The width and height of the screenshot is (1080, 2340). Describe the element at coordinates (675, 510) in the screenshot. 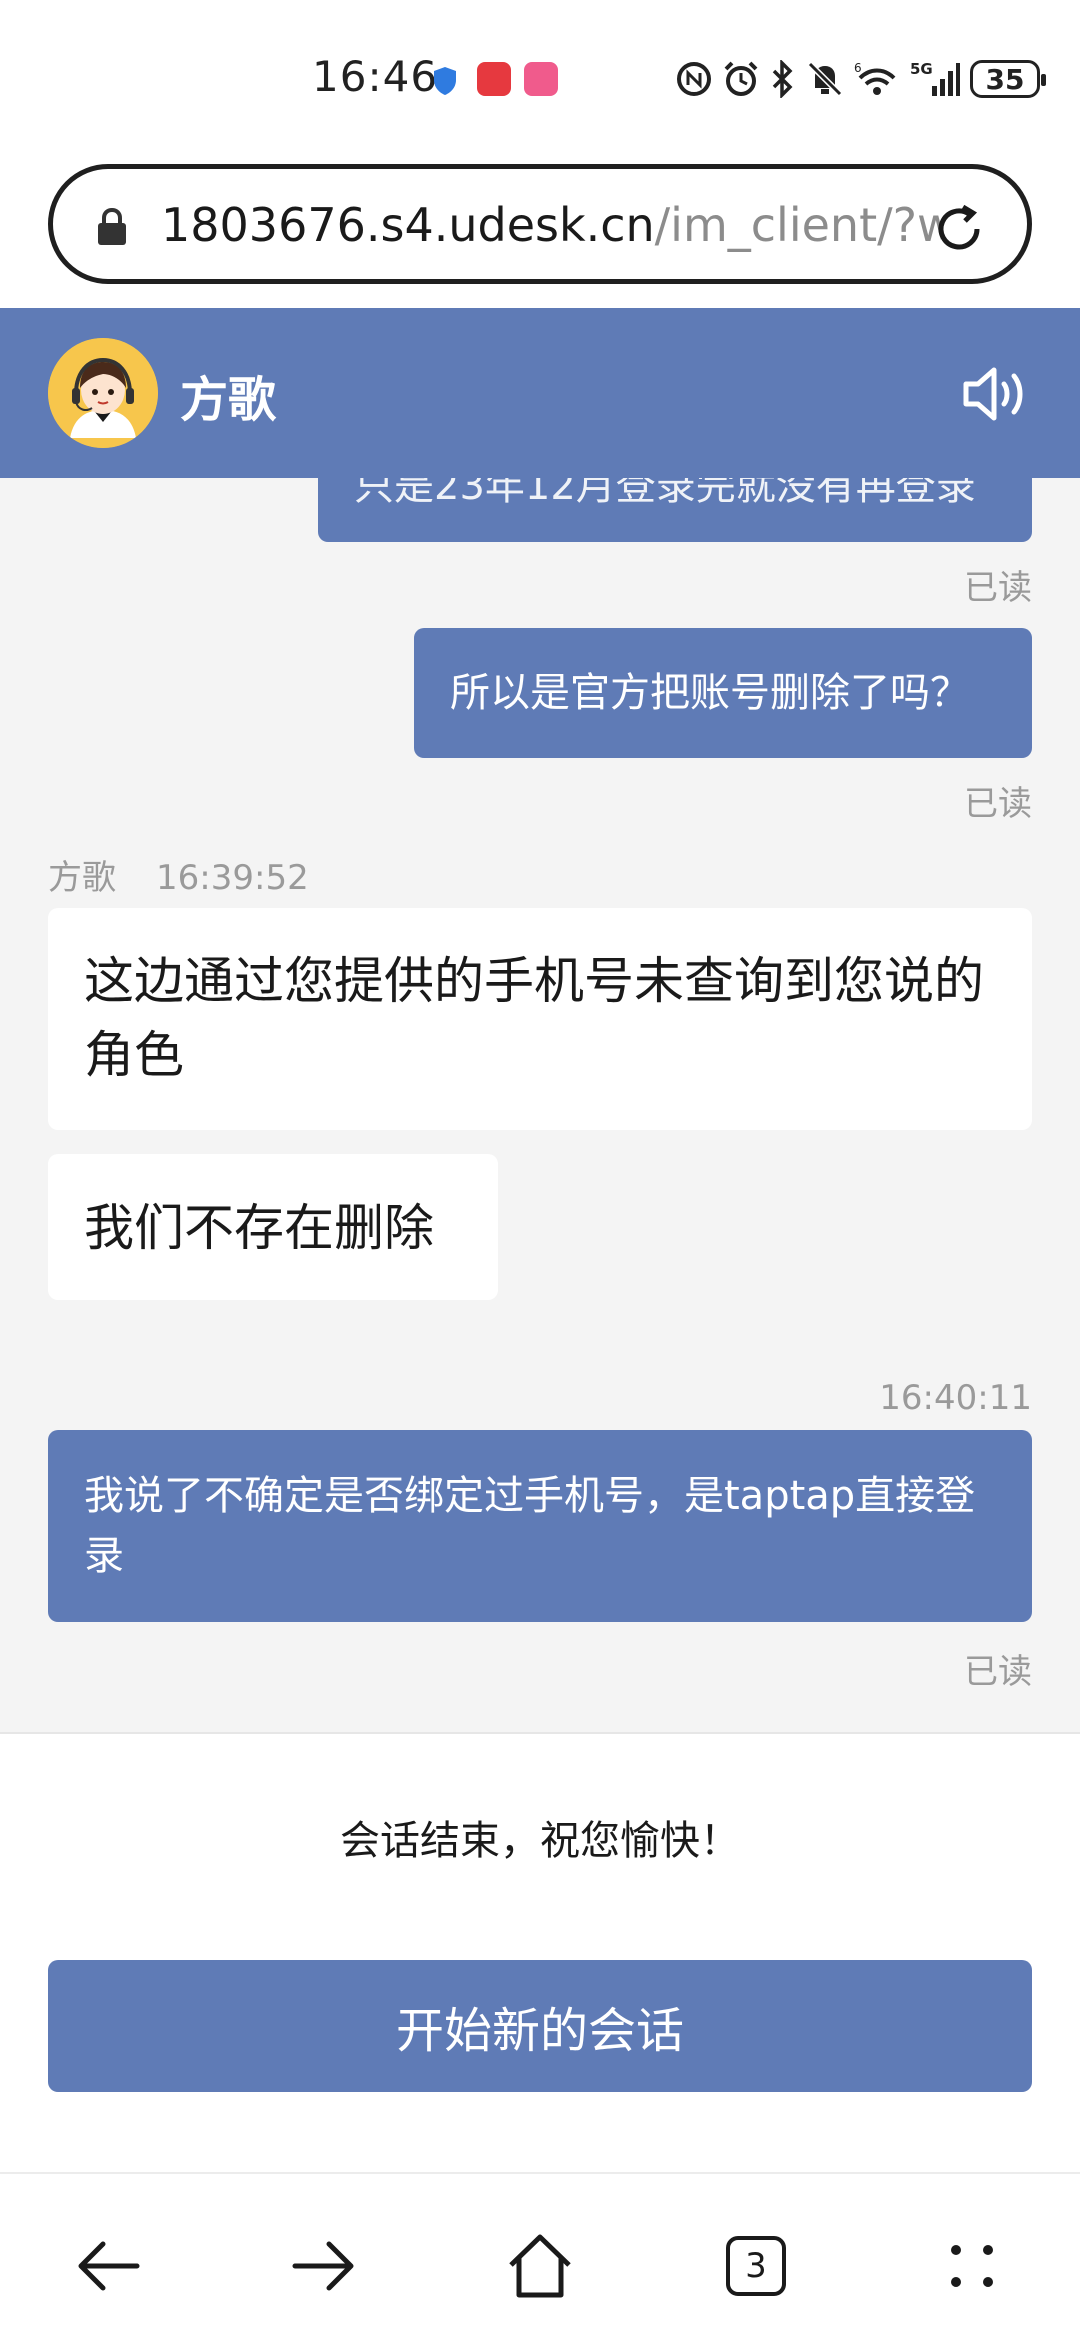

I see `outgoing-message-bubble: 只是23年12月登录完就没有再登录` at that location.